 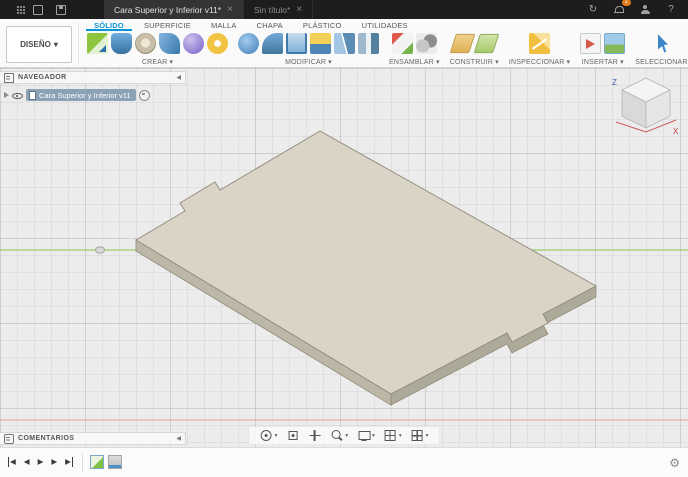 What do you see at coordinates (645, 10) in the screenshot?
I see `profile-icon` at bounding box center [645, 10].